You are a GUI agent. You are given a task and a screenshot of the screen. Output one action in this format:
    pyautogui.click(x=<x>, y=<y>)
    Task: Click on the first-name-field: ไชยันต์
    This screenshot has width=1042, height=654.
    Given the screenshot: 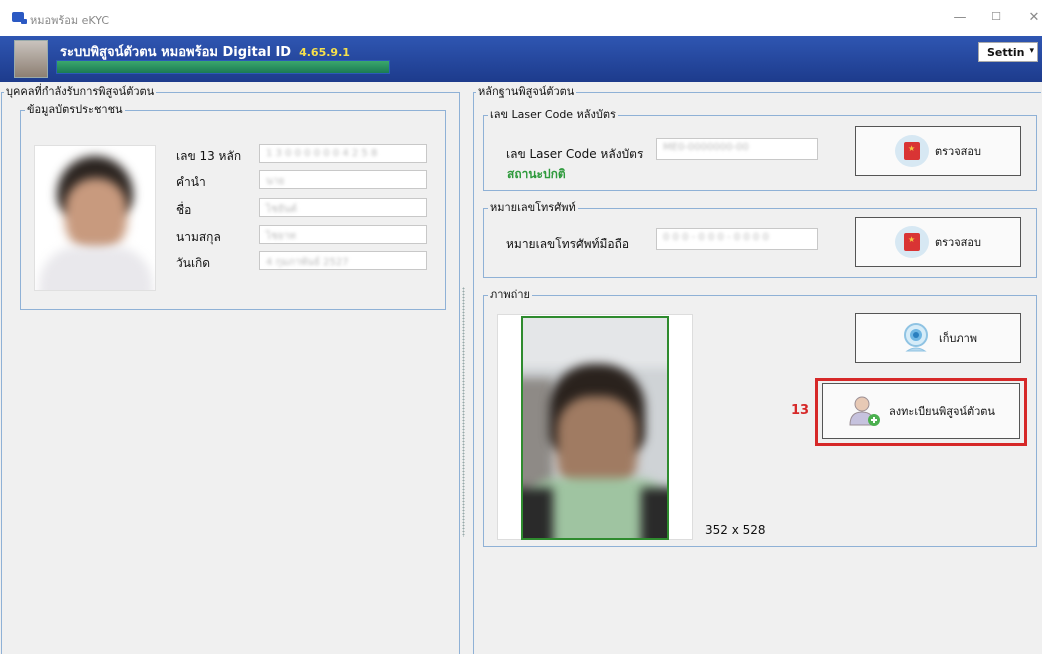 What is the action you would take?
    pyautogui.click(x=343, y=207)
    